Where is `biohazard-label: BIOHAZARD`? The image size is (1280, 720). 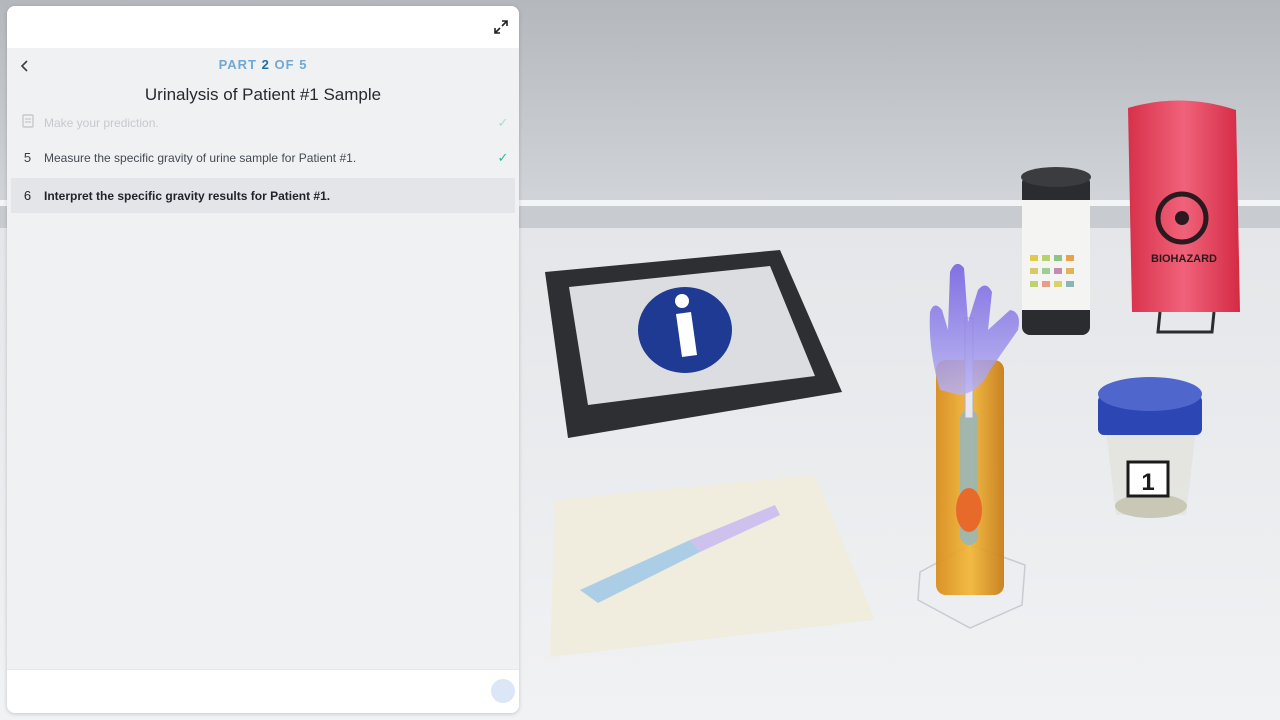
biohazard-label: BIOHAZARD is located at coordinates (1184, 259).